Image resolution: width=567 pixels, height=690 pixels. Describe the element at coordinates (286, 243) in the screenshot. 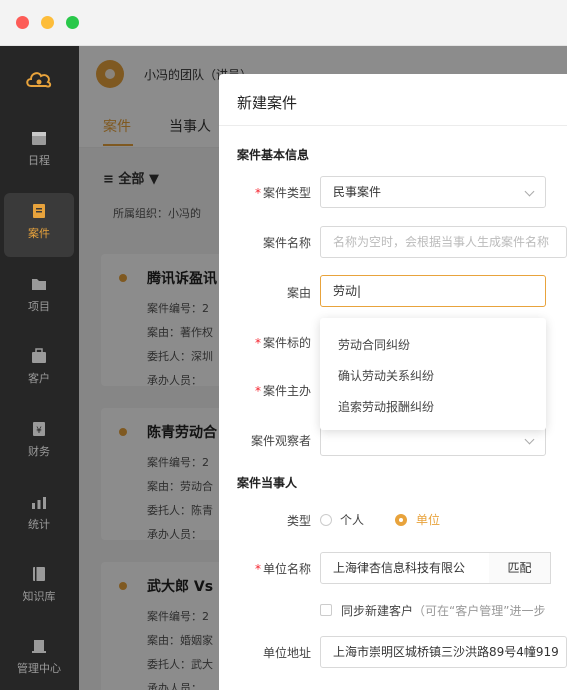

I see `case-name-label: 案件名称` at that location.